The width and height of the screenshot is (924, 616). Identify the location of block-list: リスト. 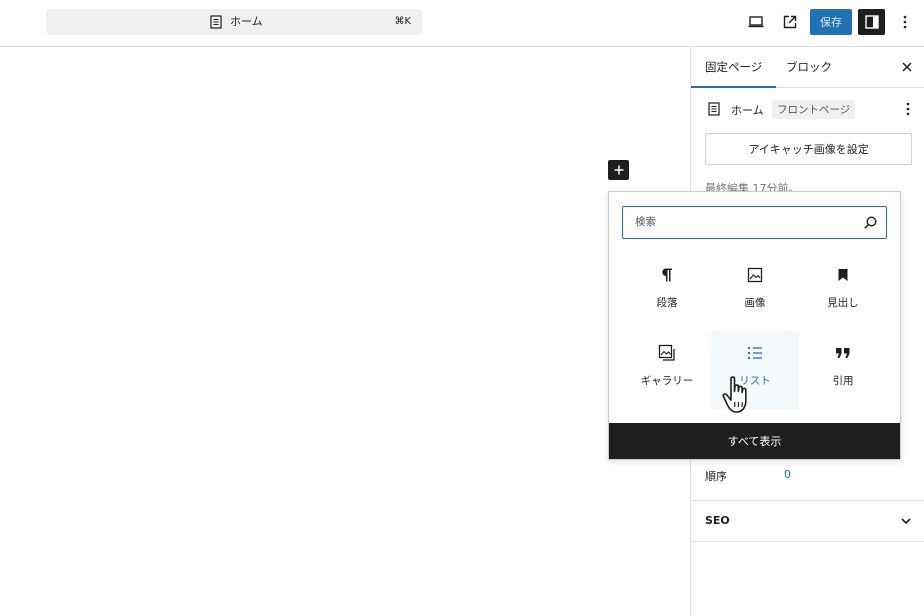
(755, 370).